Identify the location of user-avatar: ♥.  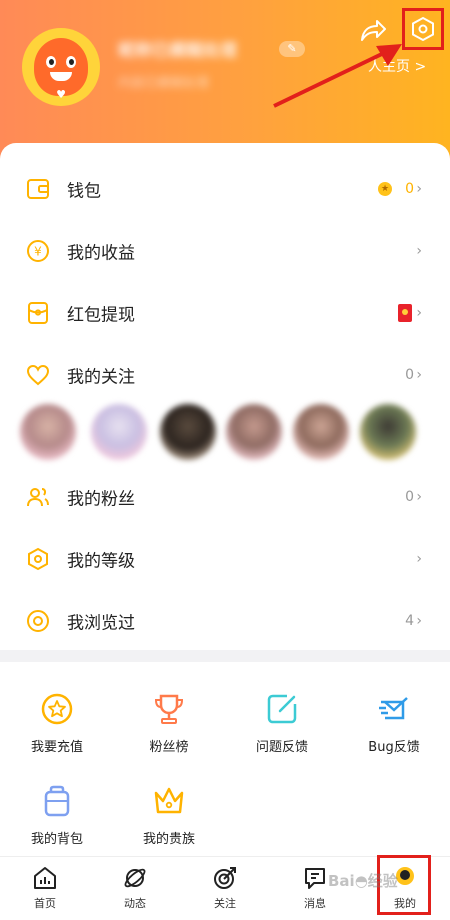
(61, 67).